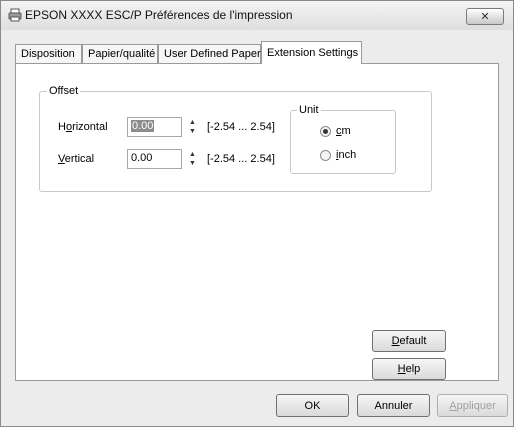 Image resolution: width=514 pixels, height=427 pixels. I want to click on unit-cm-option: cm, so click(350, 132).